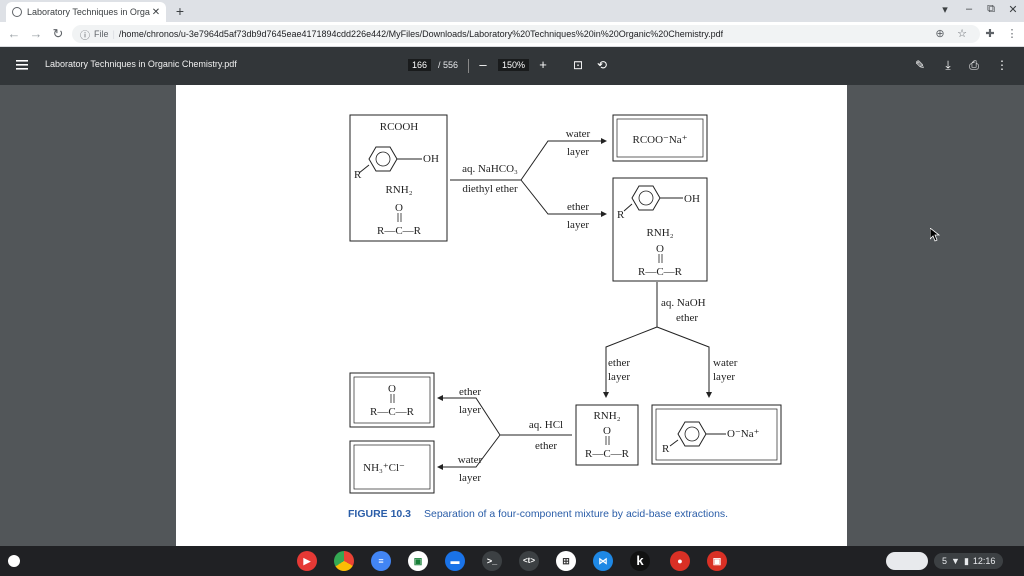 The width and height of the screenshot is (1024, 576). What do you see at coordinates (490, 169) in the screenshot?
I see `reagent-nahco3: aq. NaHCO₃` at bounding box center [490, 169].